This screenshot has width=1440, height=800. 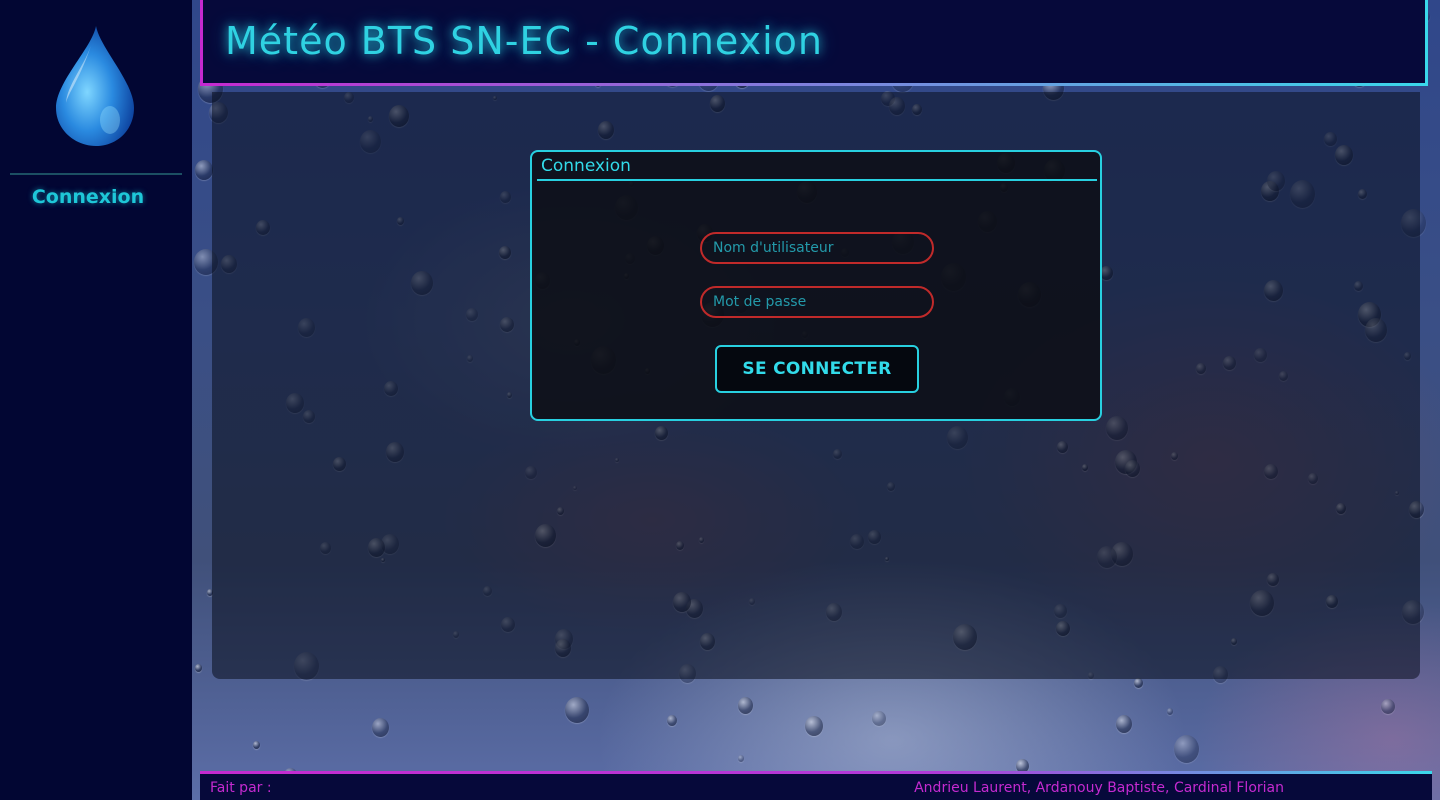 I want to click on page-header: Météo BTS SN-EC - Connexion, so click(x=814, y=43).